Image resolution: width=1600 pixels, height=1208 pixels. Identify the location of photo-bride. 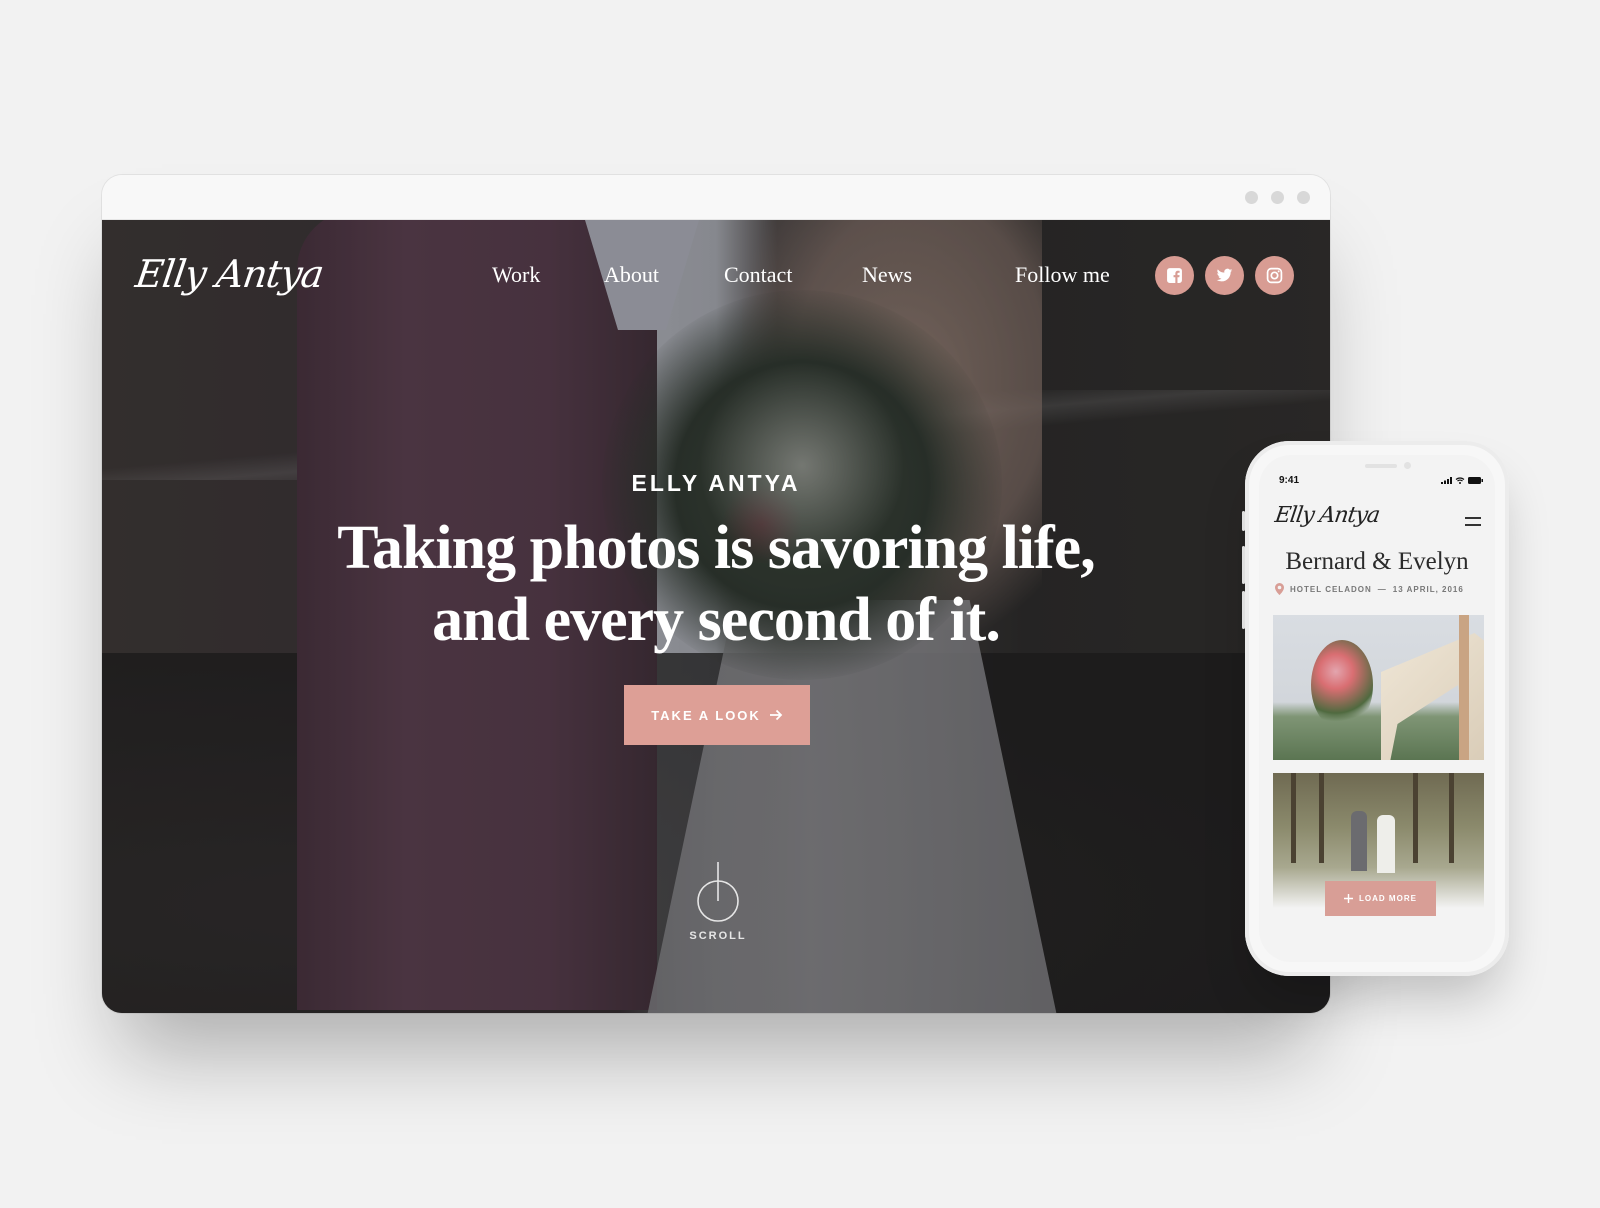
(1386, 844).